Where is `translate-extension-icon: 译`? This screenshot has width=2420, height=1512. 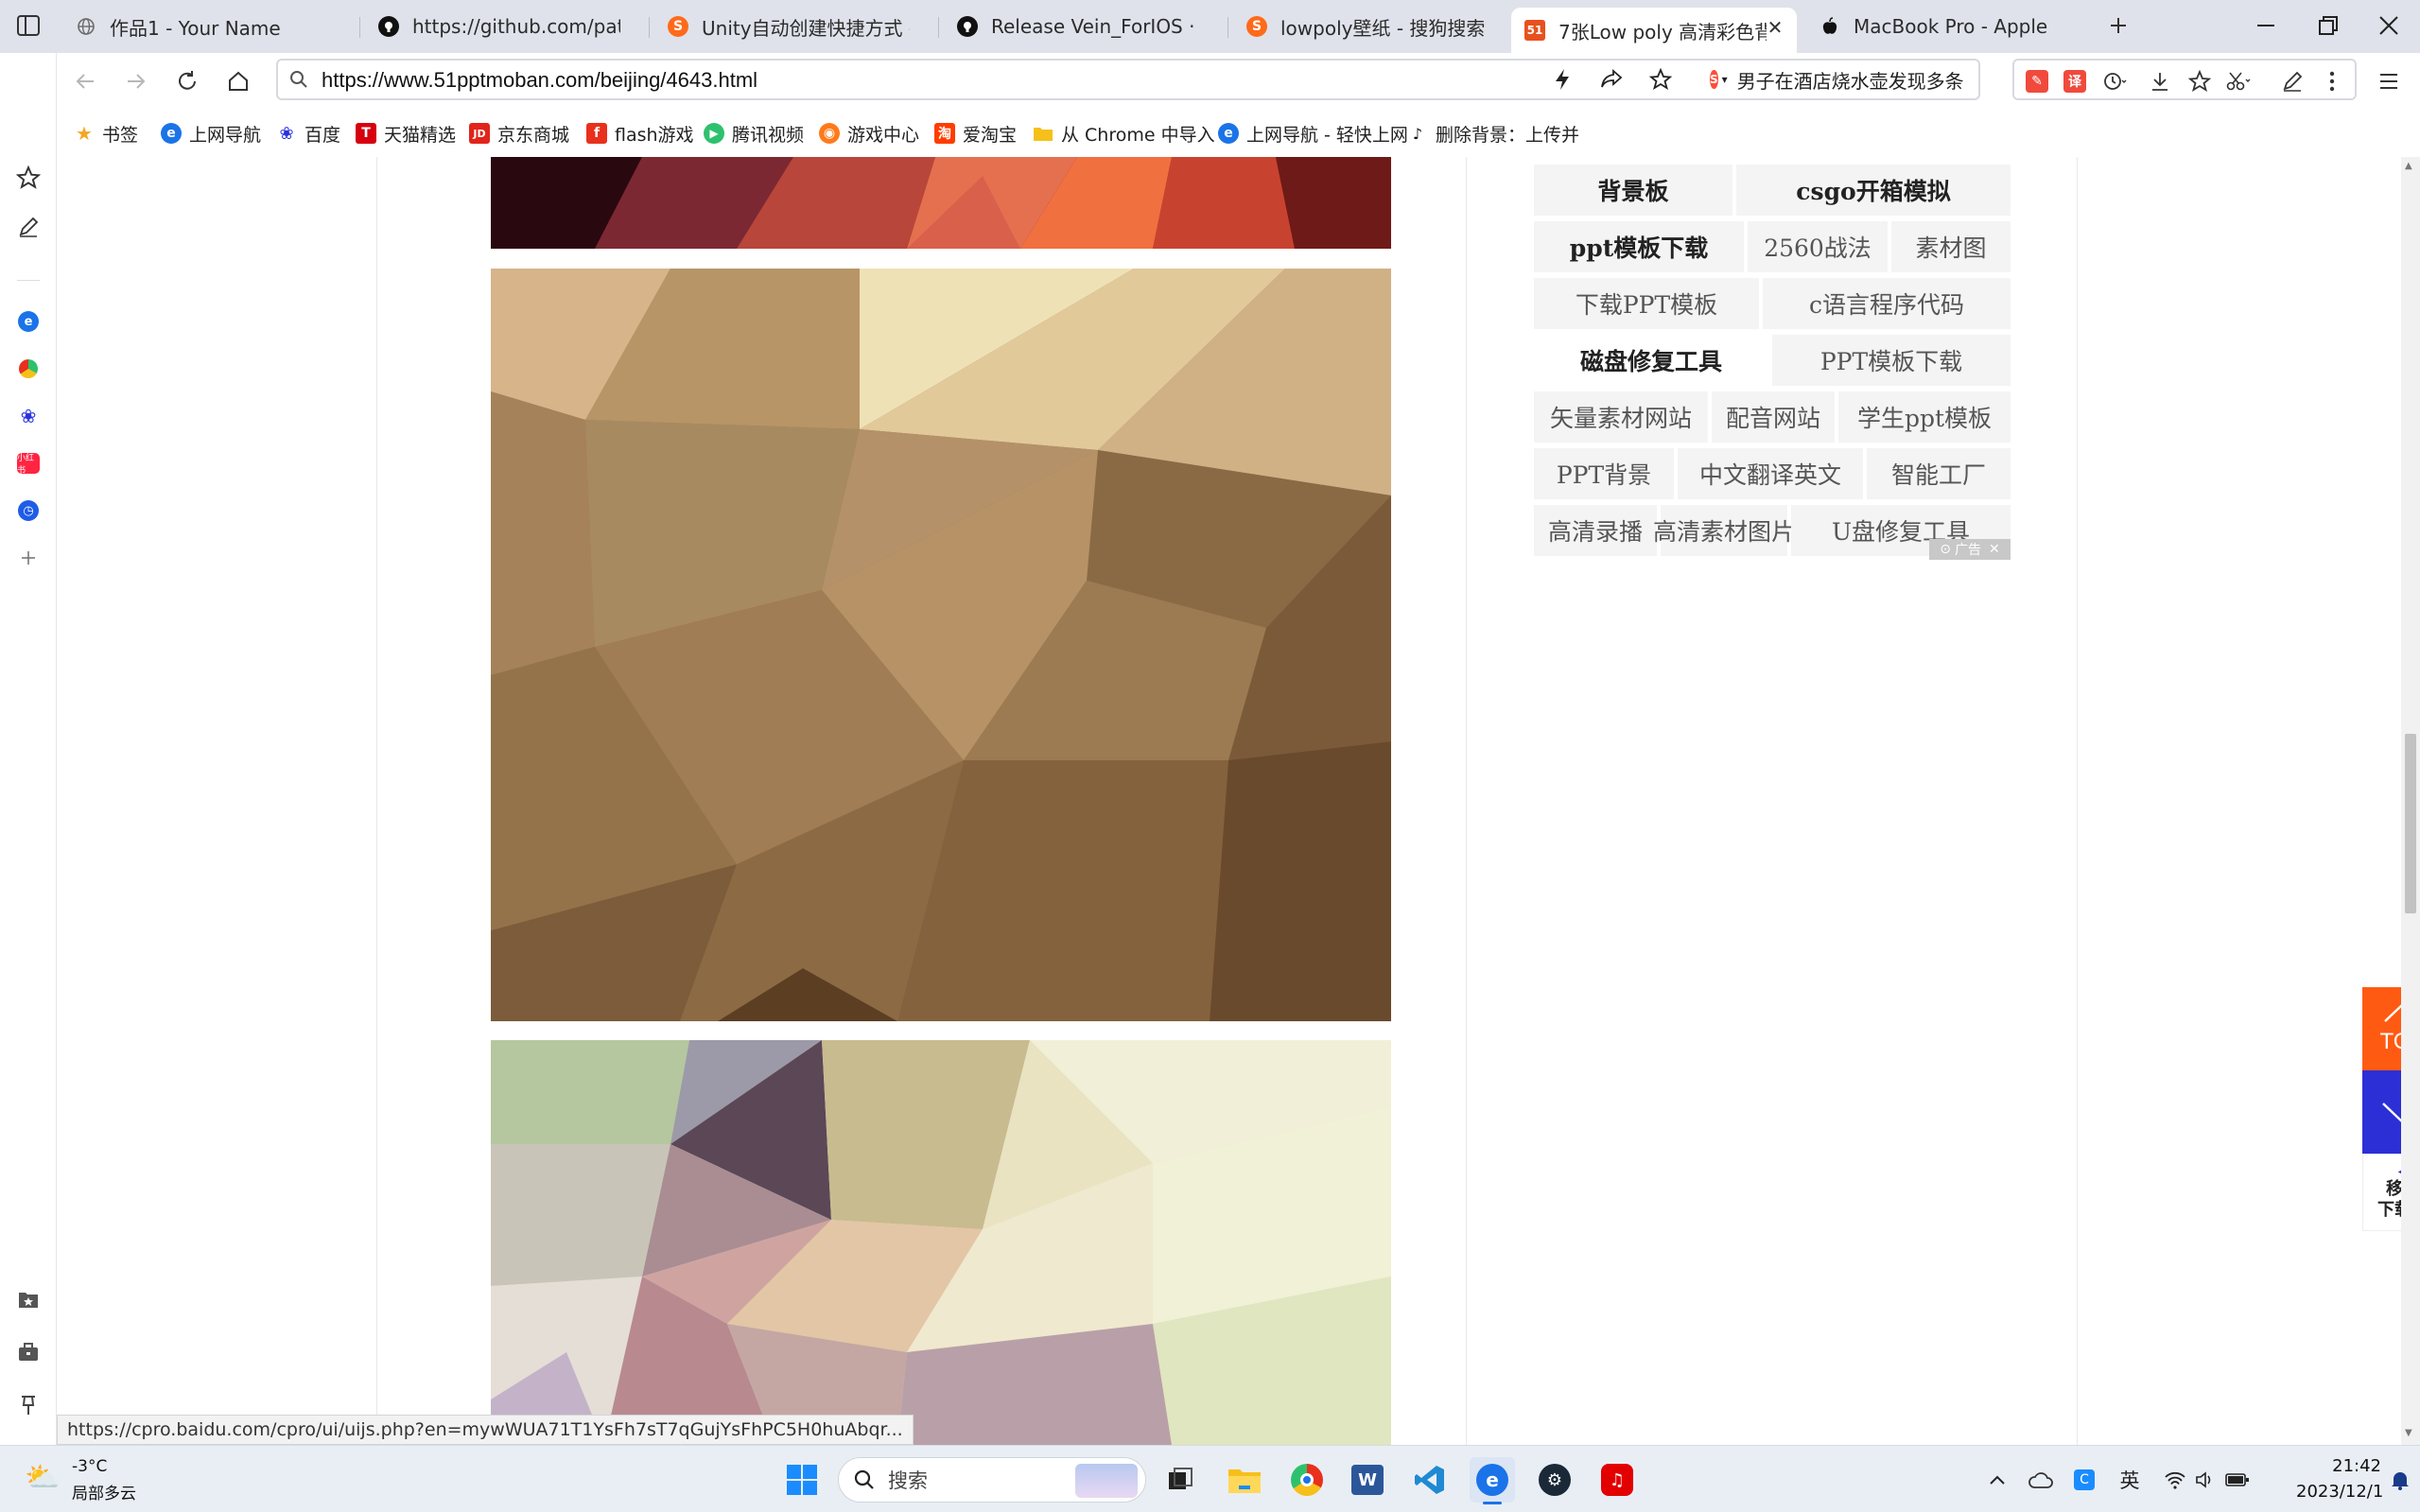 translate-extension-icon: 译 is located at coordinates (2075, 81).